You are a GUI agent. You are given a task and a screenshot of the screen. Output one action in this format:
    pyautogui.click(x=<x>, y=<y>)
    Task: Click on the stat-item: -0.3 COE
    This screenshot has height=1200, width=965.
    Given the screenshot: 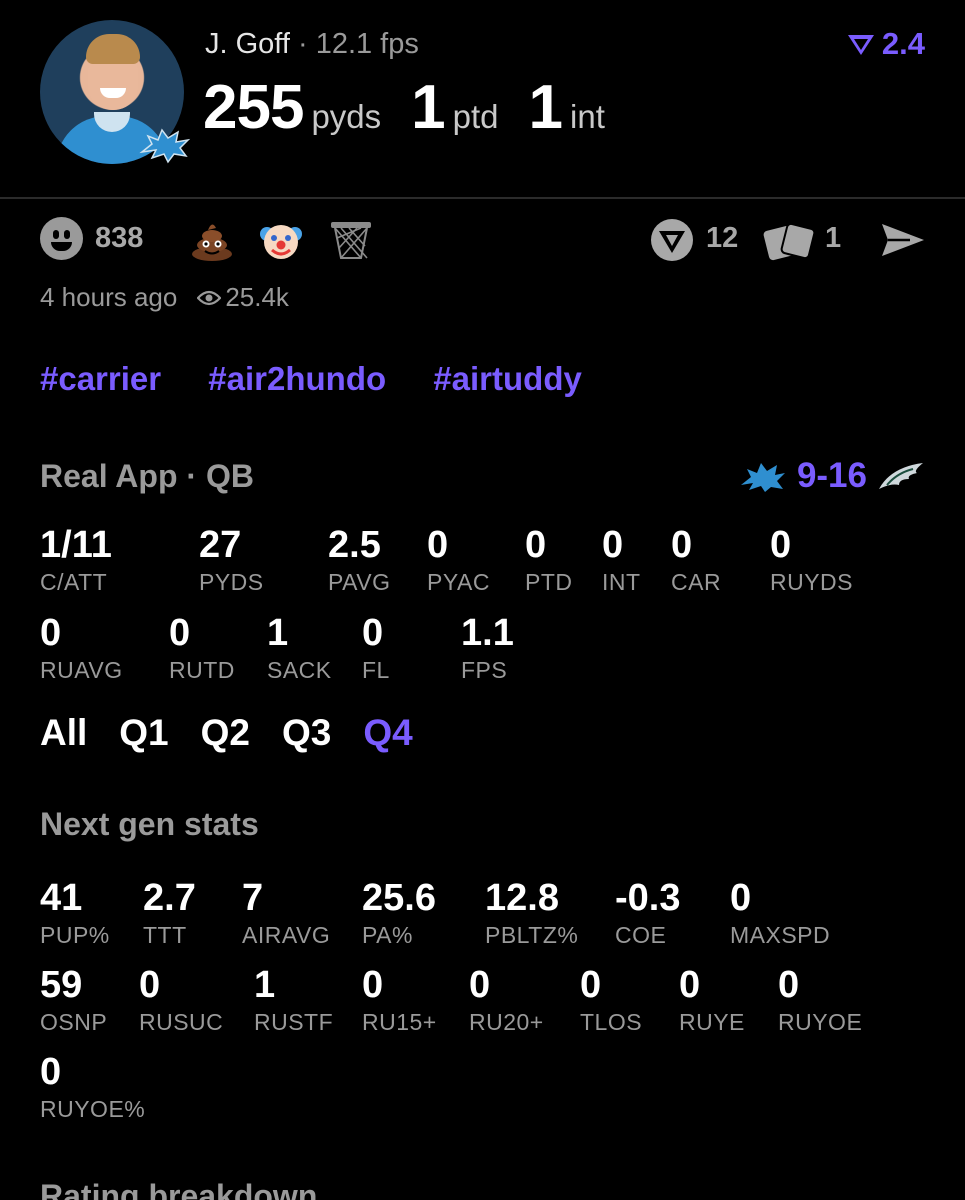 What is the action you would take?
    pyautogui.click(x=647, y=914)
    